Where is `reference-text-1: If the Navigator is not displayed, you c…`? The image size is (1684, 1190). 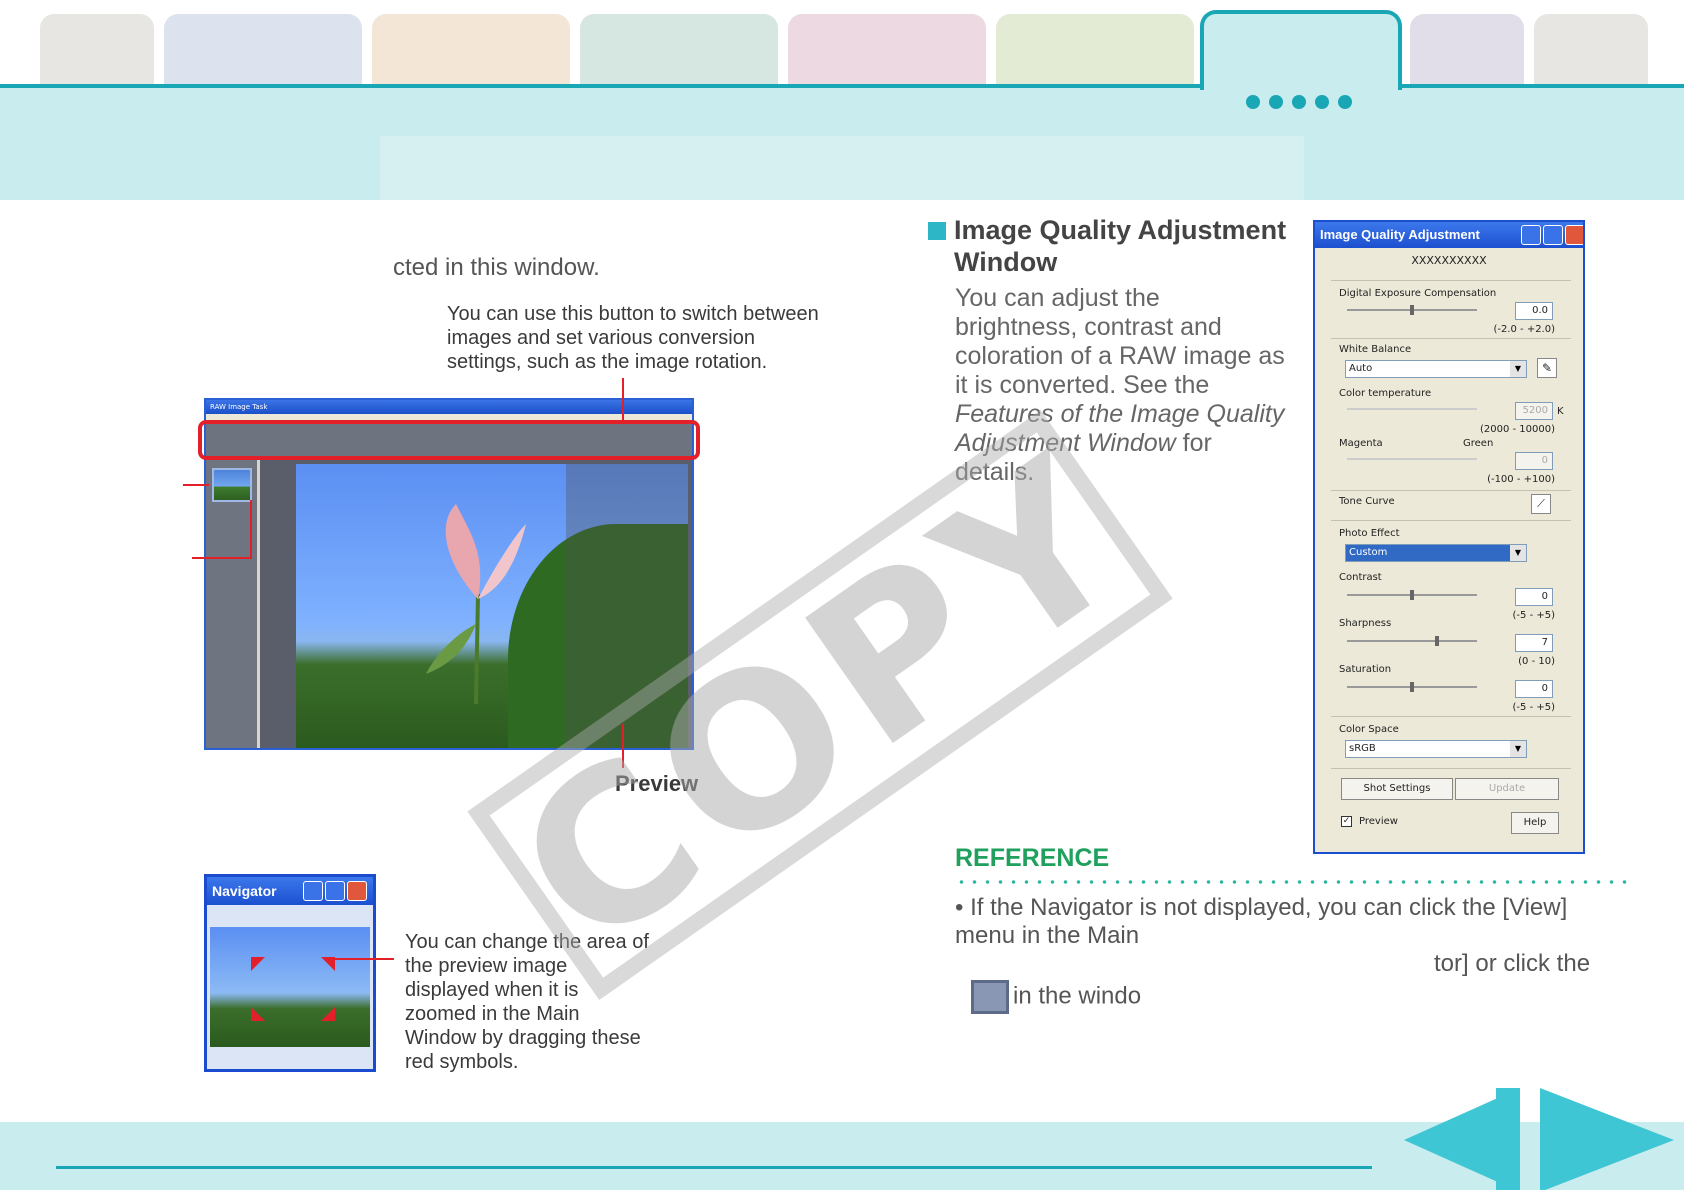 reference-text-1: If the Navigator is not displayed, you c… is located at coordinates (1261, 921).